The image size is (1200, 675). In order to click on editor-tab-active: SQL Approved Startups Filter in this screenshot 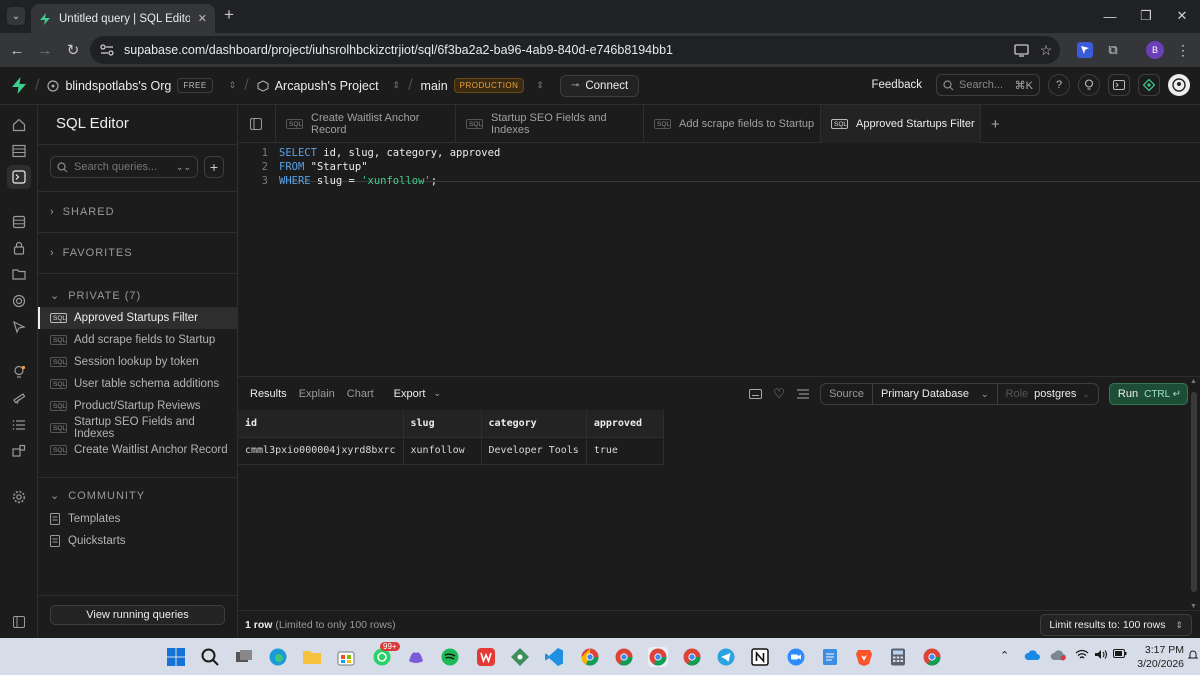, I will do `click(901, 124)`.